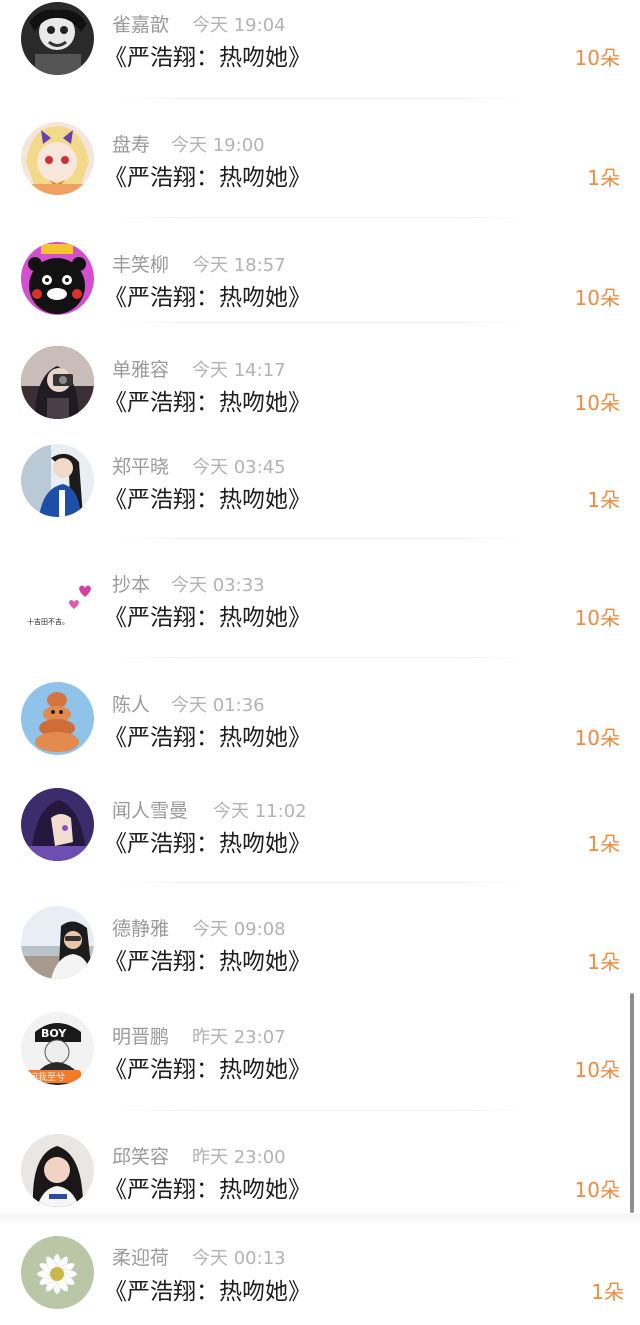 This screenshot has width=640, height=1325. I want to click on hearts-text-avatar-icon: 十吉田不吉。, so click(57, 600).